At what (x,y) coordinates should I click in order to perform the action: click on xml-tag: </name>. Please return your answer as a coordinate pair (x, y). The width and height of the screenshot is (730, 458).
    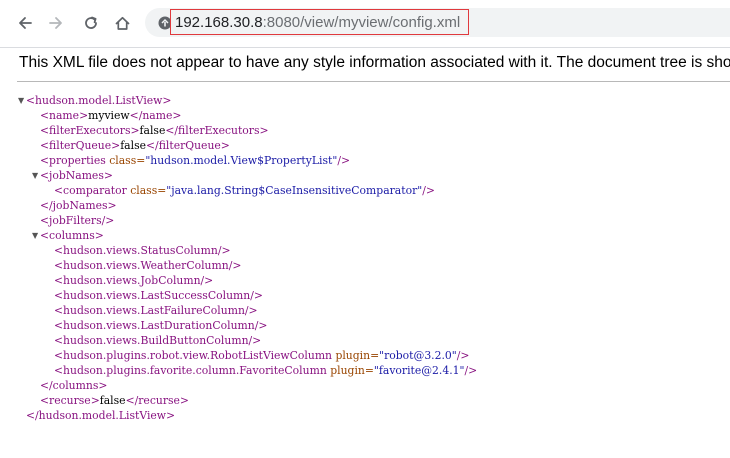
    Looking at the image, I should click on (155, 115).